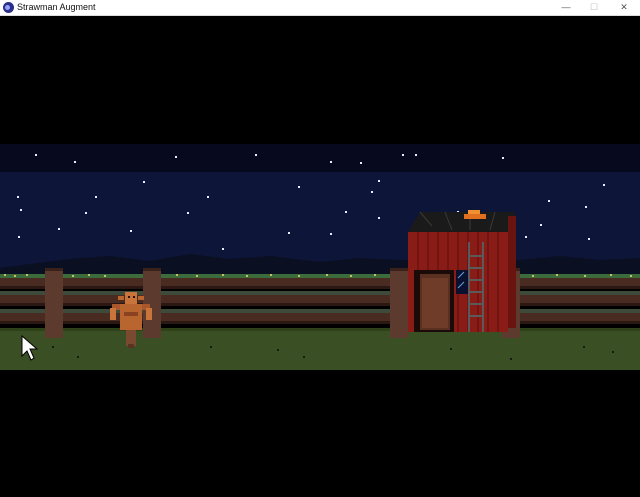 This screenshot has width=640, height=497. I want to click on close-button: ✕, so click(624, 7).